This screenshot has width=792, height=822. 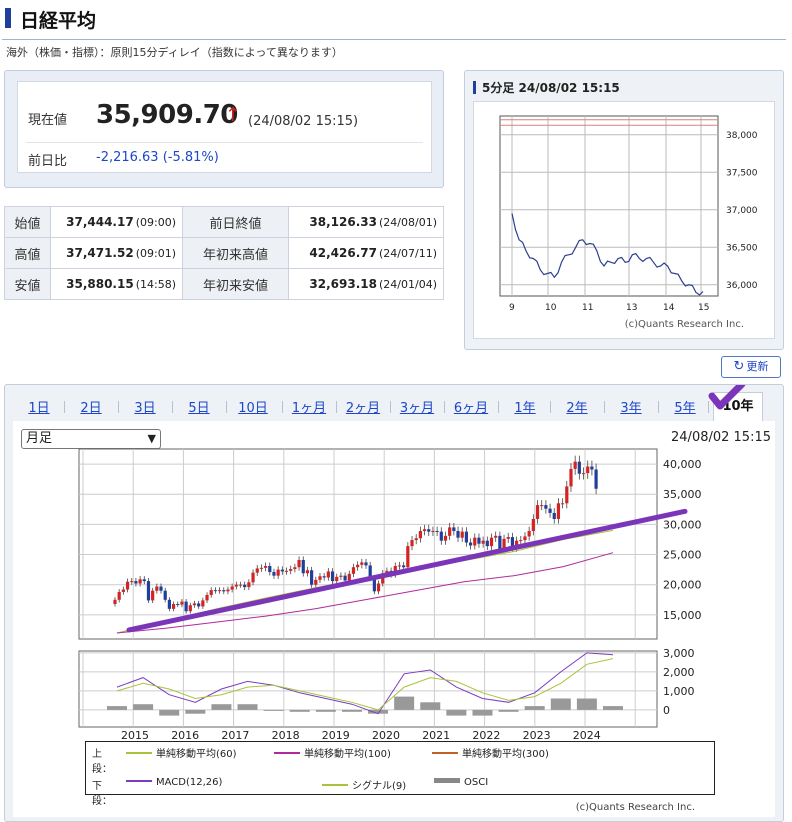 I want to click on long-term-credit: (c)Quants Research Inc., so click(x=635, y=807).